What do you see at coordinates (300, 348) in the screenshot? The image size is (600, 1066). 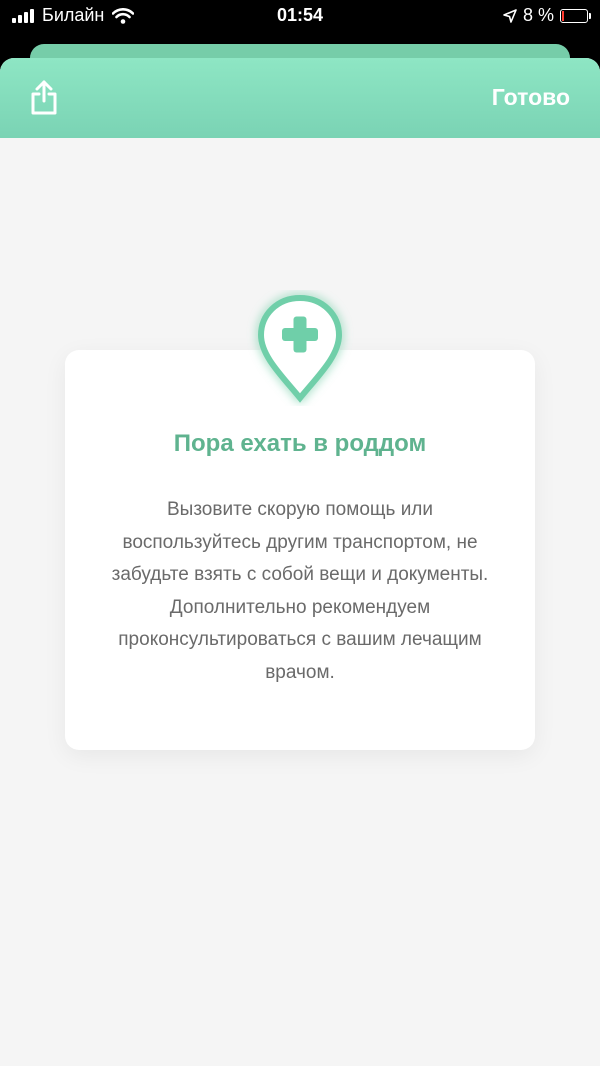 I see `hospital-pin-icon` at bounding box center [300, 348].